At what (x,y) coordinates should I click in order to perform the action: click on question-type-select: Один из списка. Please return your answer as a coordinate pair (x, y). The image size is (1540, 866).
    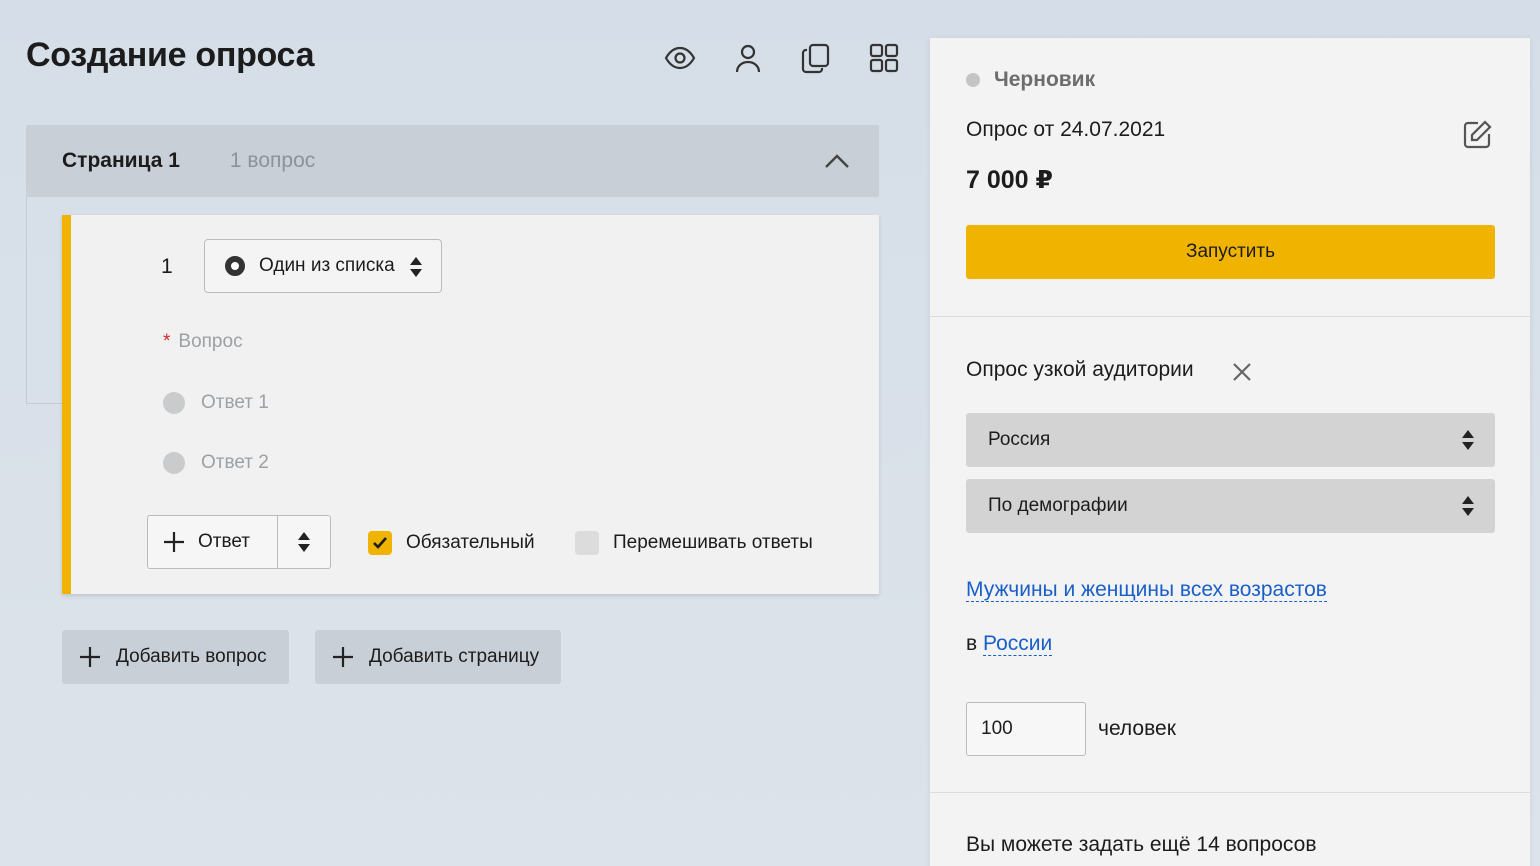
    Looking at the image, I should click on (323, 266).